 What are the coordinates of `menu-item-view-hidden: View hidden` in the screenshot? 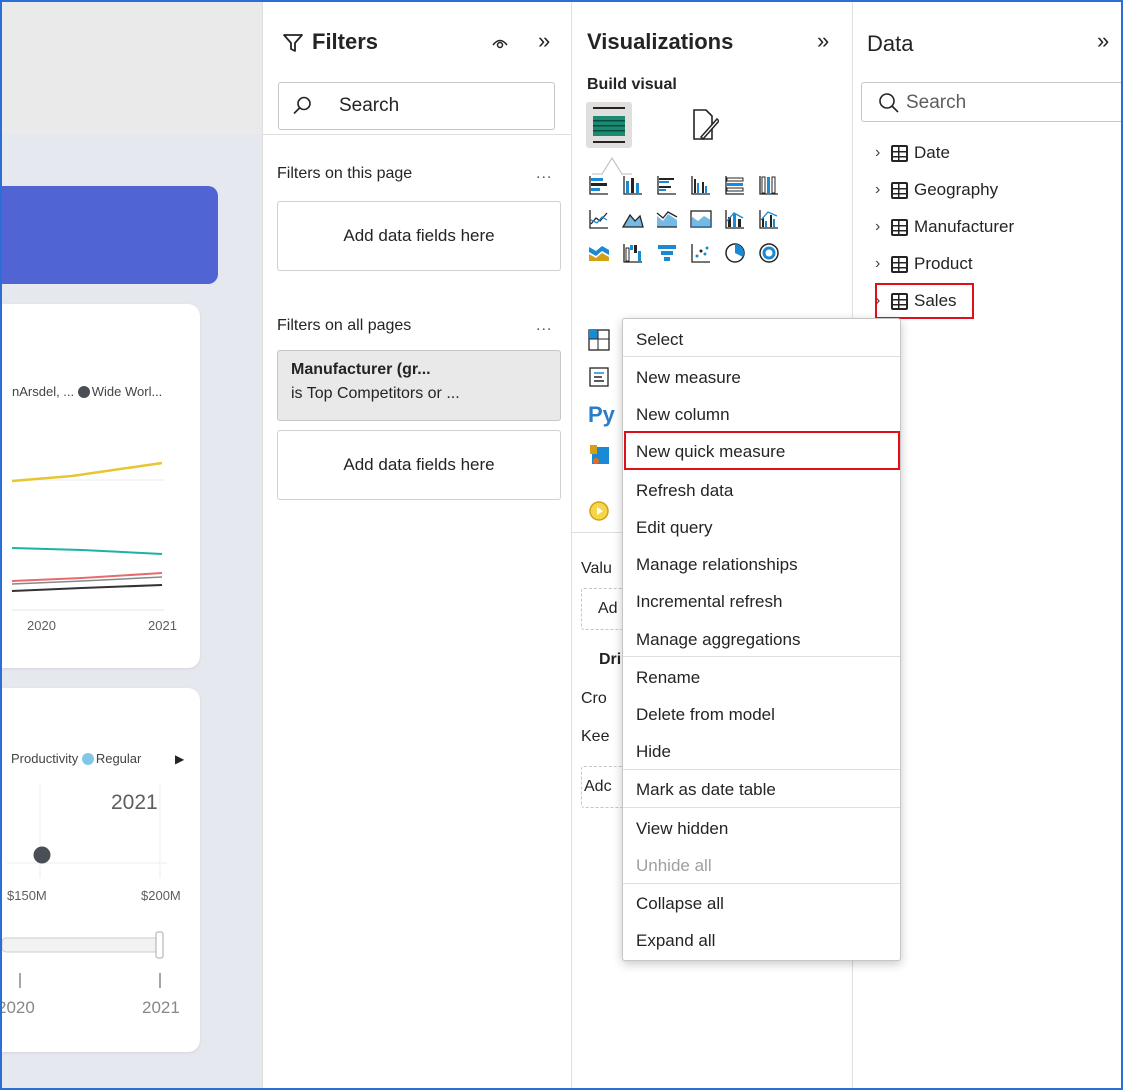 It's located at (682, 829).